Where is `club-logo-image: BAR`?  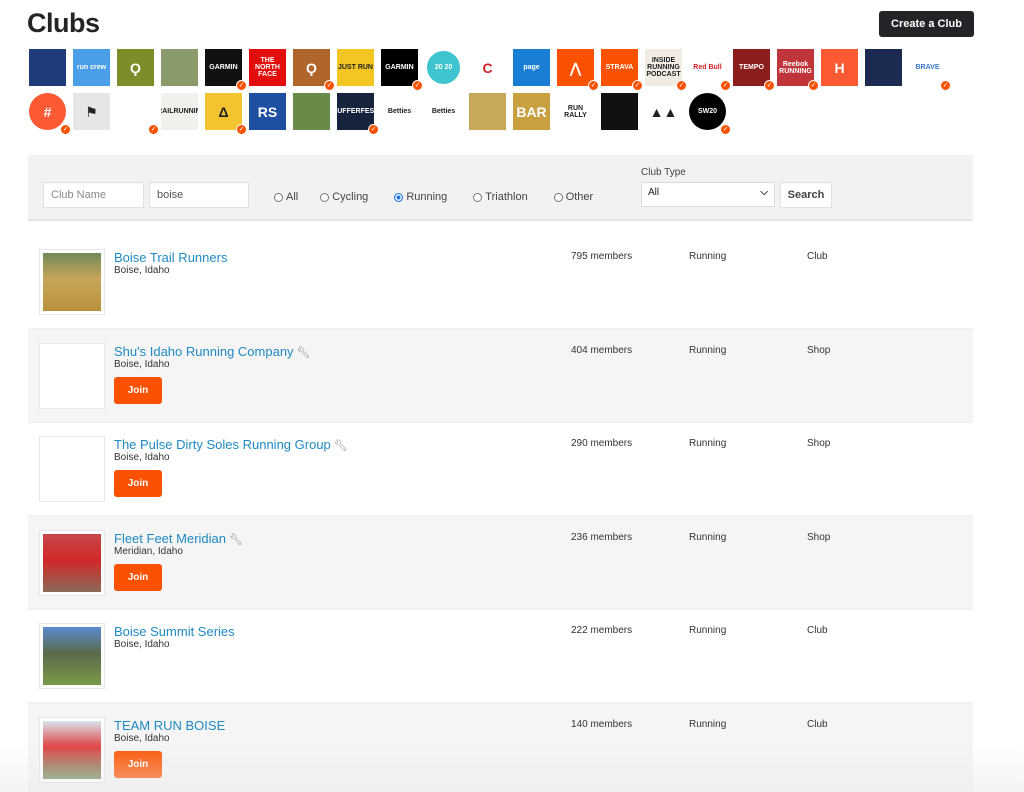 club-logo-image: BAR is located at coordinates (531, 111).